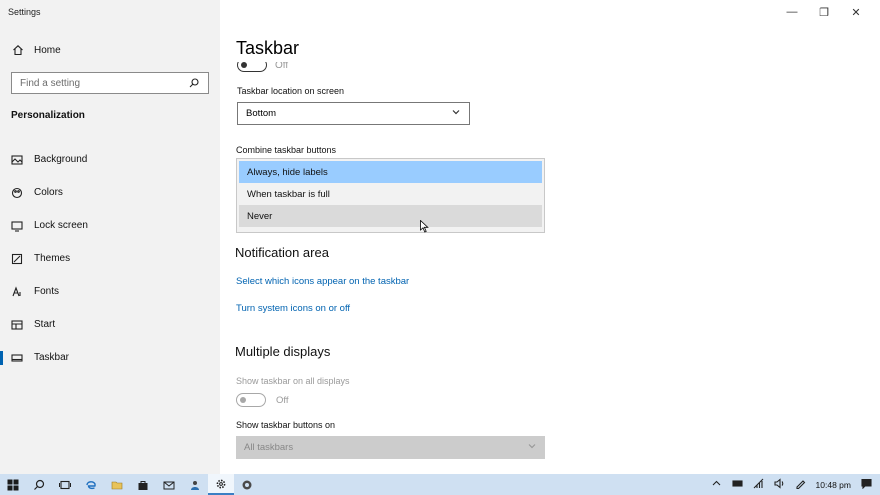  I want to click on task-view-button, so click(65, 484).